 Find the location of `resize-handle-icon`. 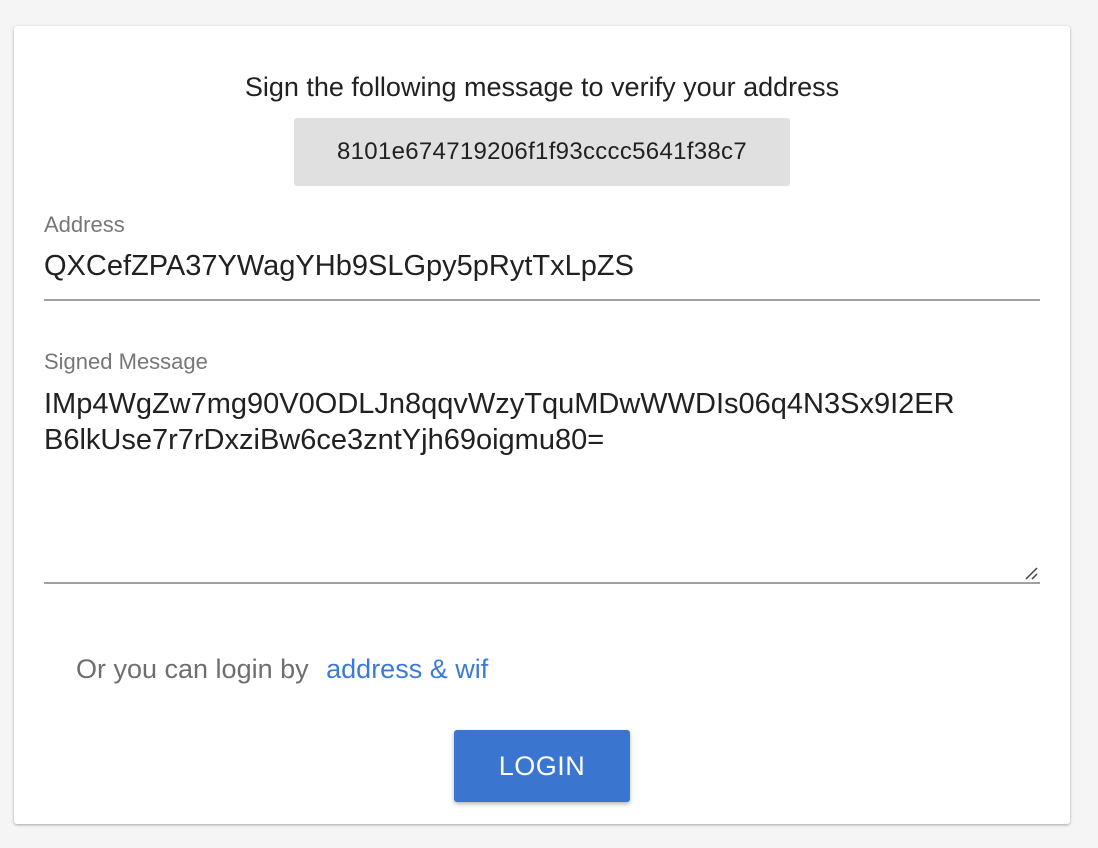

resize-handle-icon is located at coordinates (1030, 572).